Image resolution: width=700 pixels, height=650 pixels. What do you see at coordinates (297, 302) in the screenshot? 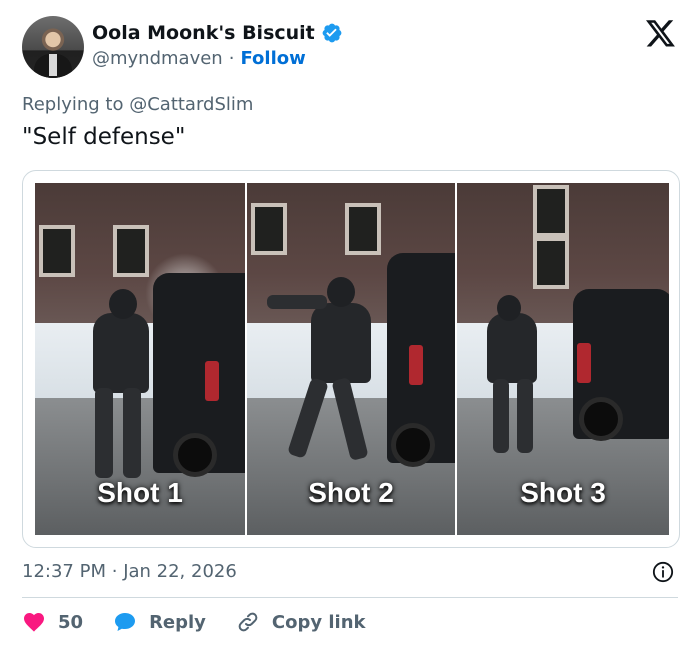
I see `officer-arm` at bounding box center [297, 302].